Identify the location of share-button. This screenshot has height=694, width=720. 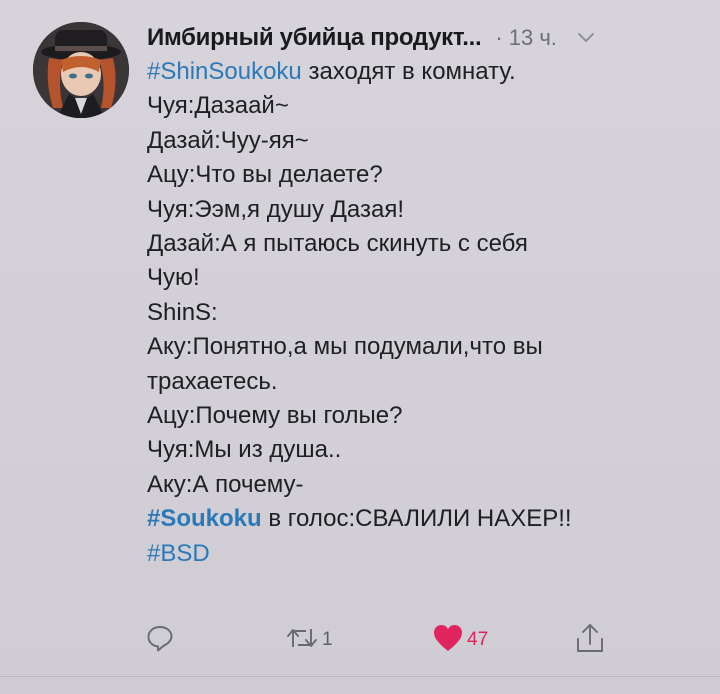
(590, 640).